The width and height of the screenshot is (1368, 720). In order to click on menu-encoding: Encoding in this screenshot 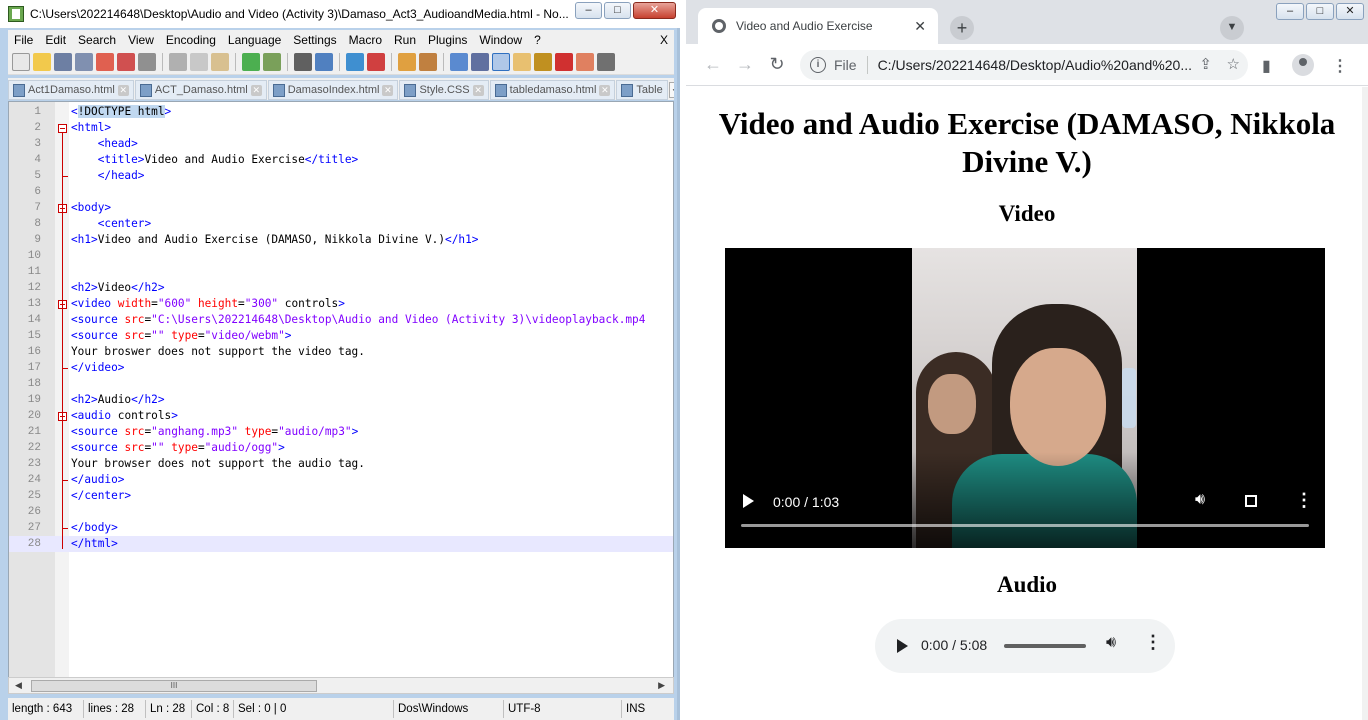, I will do `click(191, 40)`.